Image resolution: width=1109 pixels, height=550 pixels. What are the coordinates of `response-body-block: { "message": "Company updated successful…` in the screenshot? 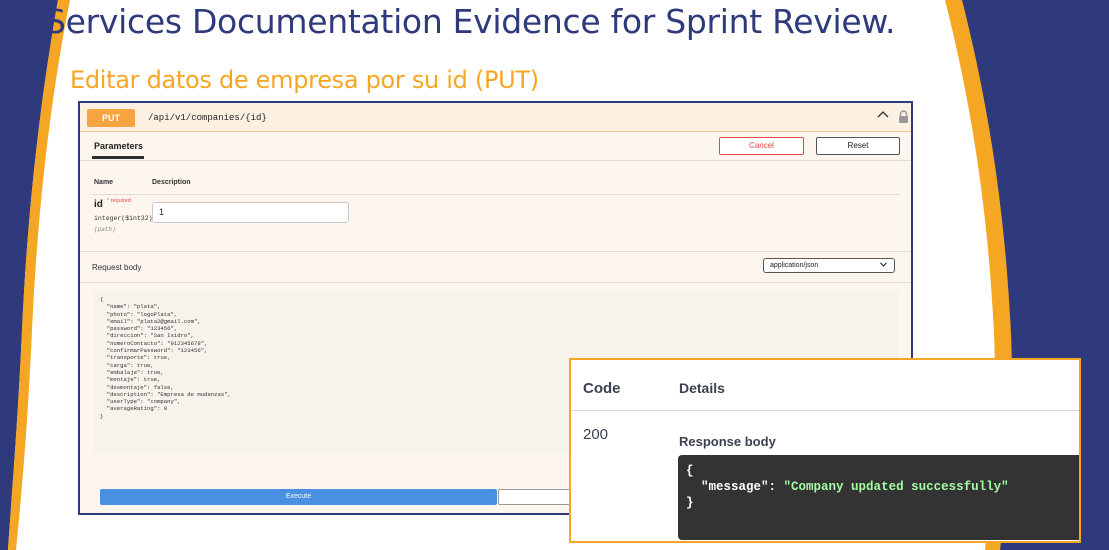 It's located at (878, 497).